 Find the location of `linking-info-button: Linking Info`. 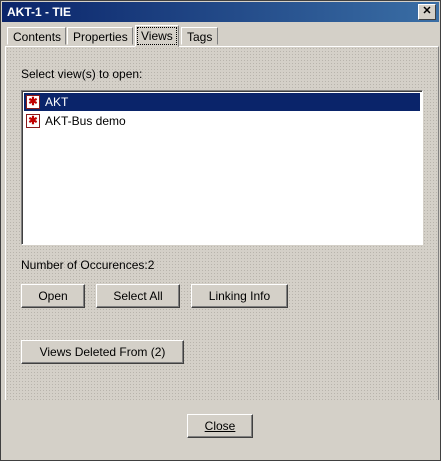

linking-info-button: Linking Info is located at coordinates (239, 296).